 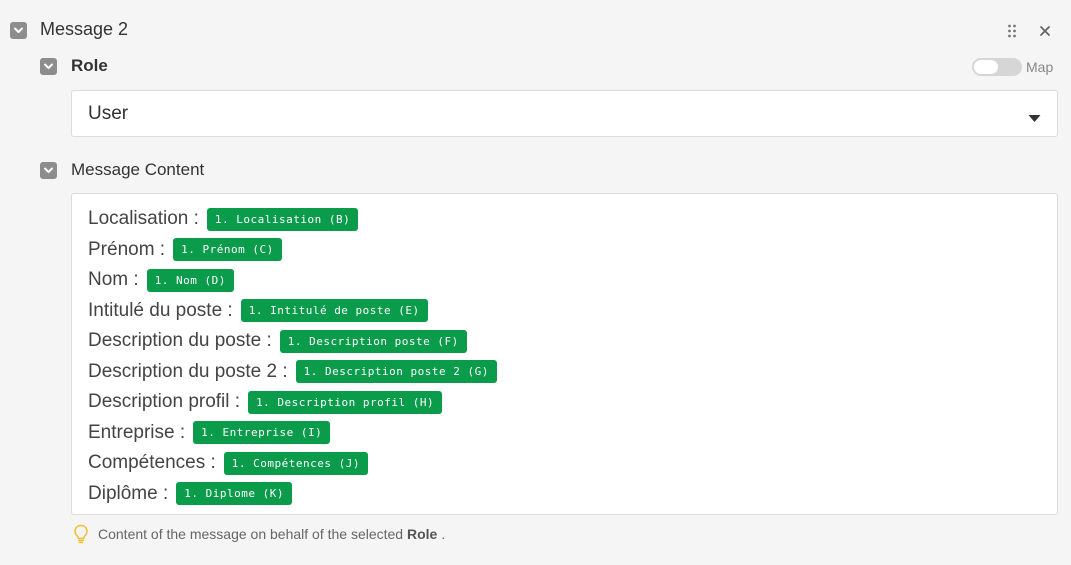 What do you see at coordinates (572, 280) in the screenshot?
I see `content-line: Nom : 1. Nom (D)` at bounding box center [572, 280].